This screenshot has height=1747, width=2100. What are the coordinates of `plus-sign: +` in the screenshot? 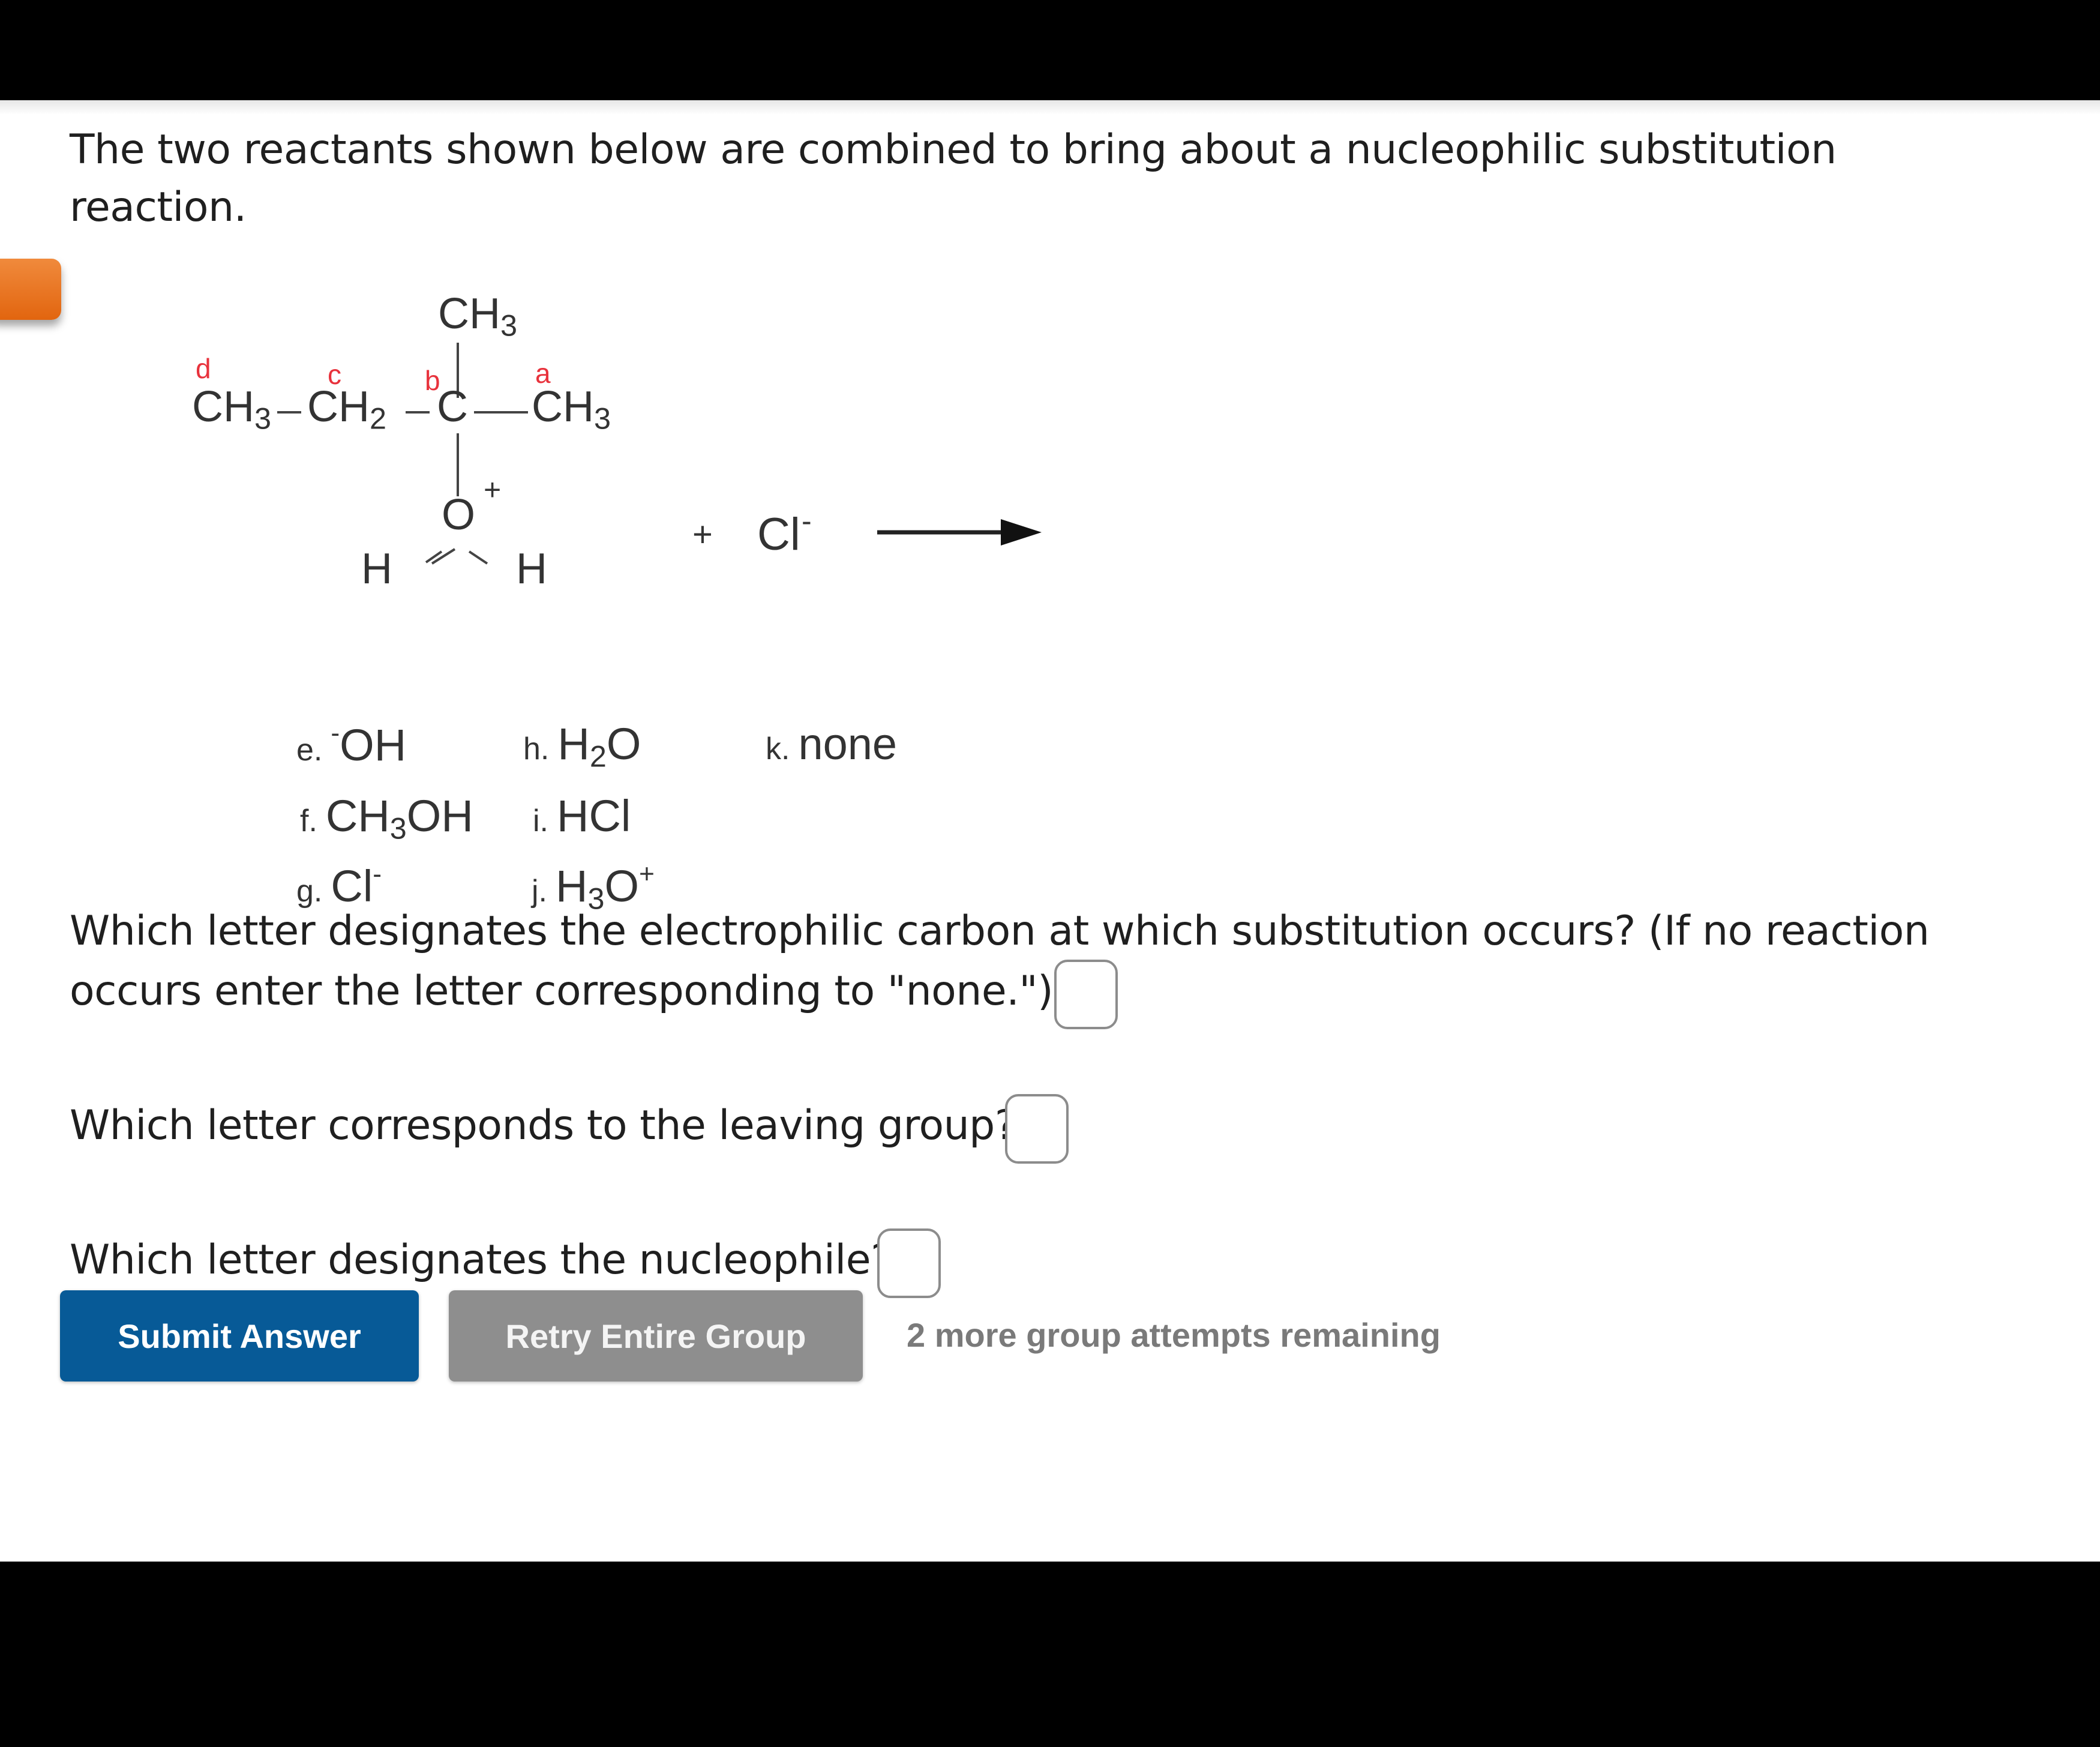 It's located at (703, 534).